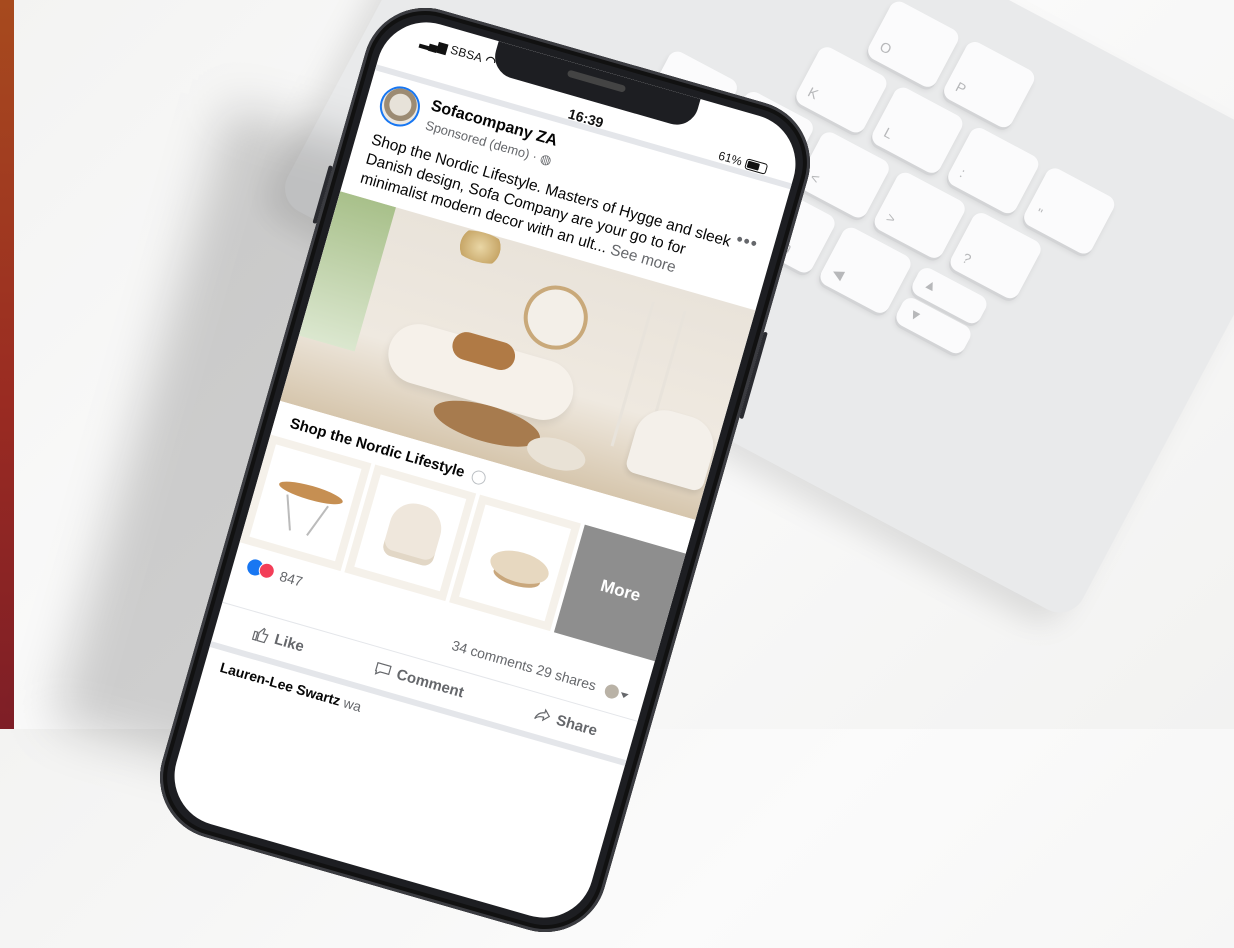  I want to click on product-image-stool, so click(515, 563).